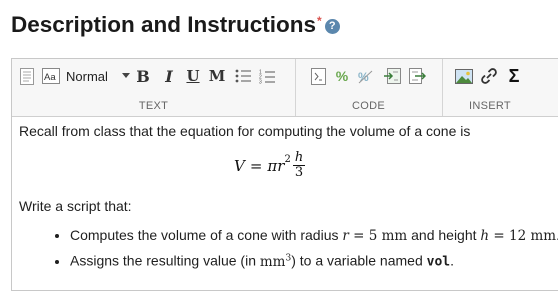  What do you see at coordinates (153, 106) in the screenshot?
I see `toolbar-group-label-text: TEXT` at bounding box center [153, 106].